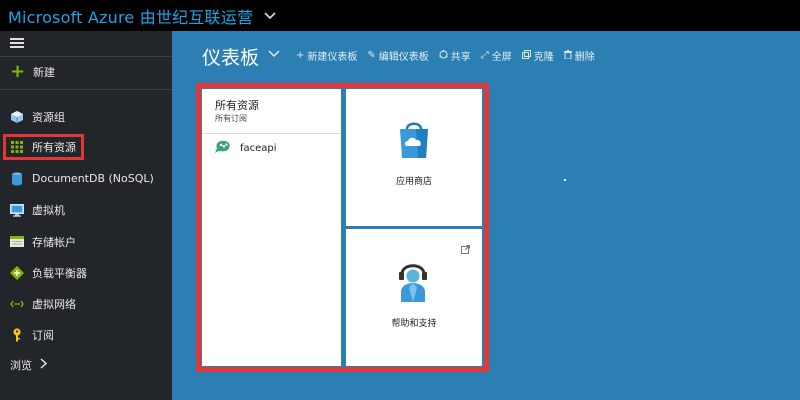 The image size is (800, 400). Describe the element at coordinates (460, 57) in the screenshot. I see `share-label: 共享` at that location.